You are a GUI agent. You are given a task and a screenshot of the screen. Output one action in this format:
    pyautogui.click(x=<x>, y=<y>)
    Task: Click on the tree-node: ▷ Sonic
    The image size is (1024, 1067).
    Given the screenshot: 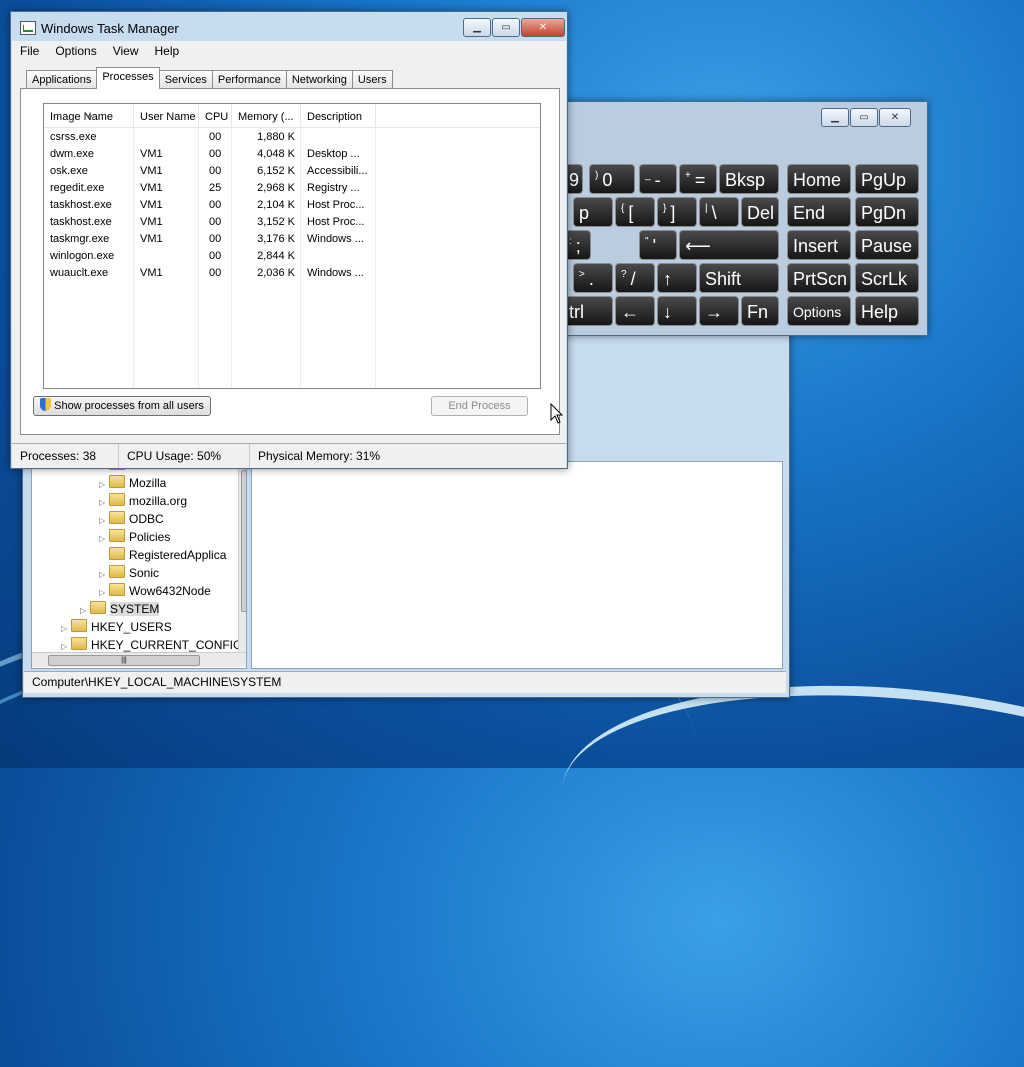 What is the action you would take?
    pyautogui.click(x=129, y=573)
    